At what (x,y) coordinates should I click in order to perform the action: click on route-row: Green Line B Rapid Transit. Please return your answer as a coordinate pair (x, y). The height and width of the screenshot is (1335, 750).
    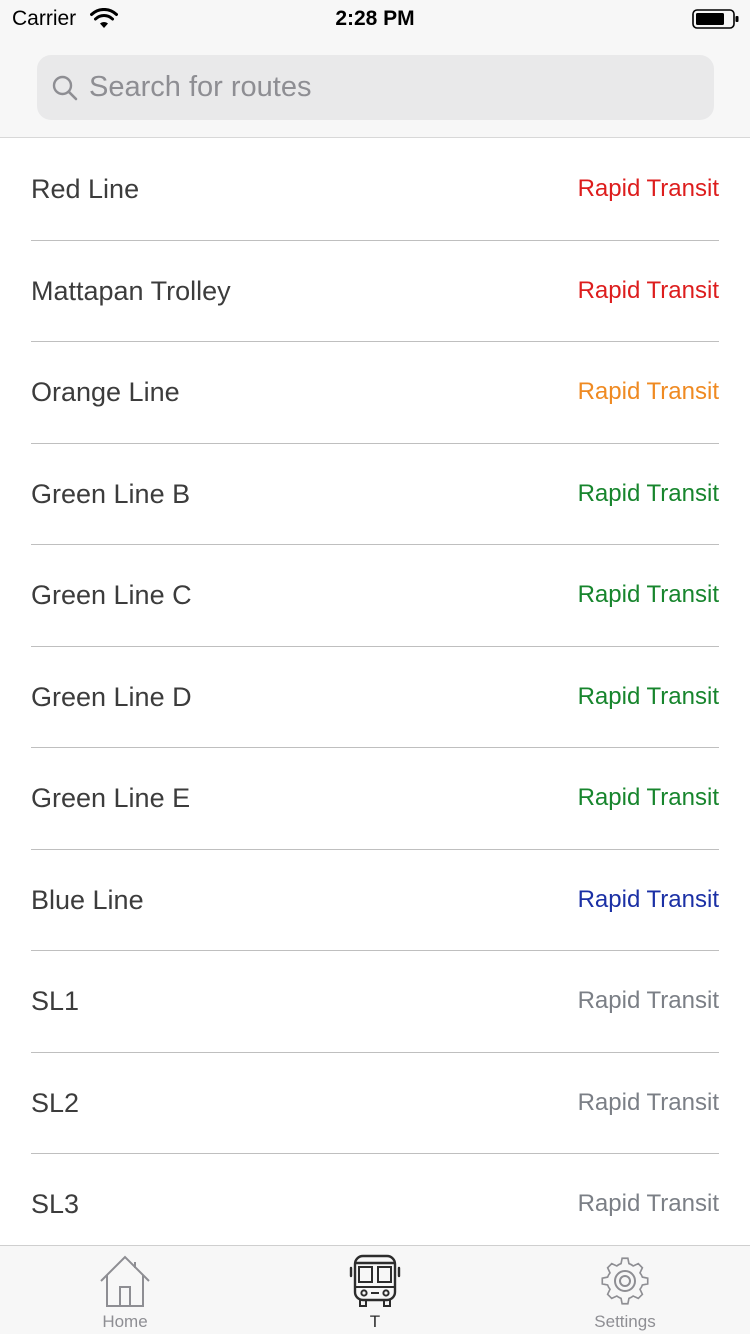
    Looking at the image, I should click on (375, 494).